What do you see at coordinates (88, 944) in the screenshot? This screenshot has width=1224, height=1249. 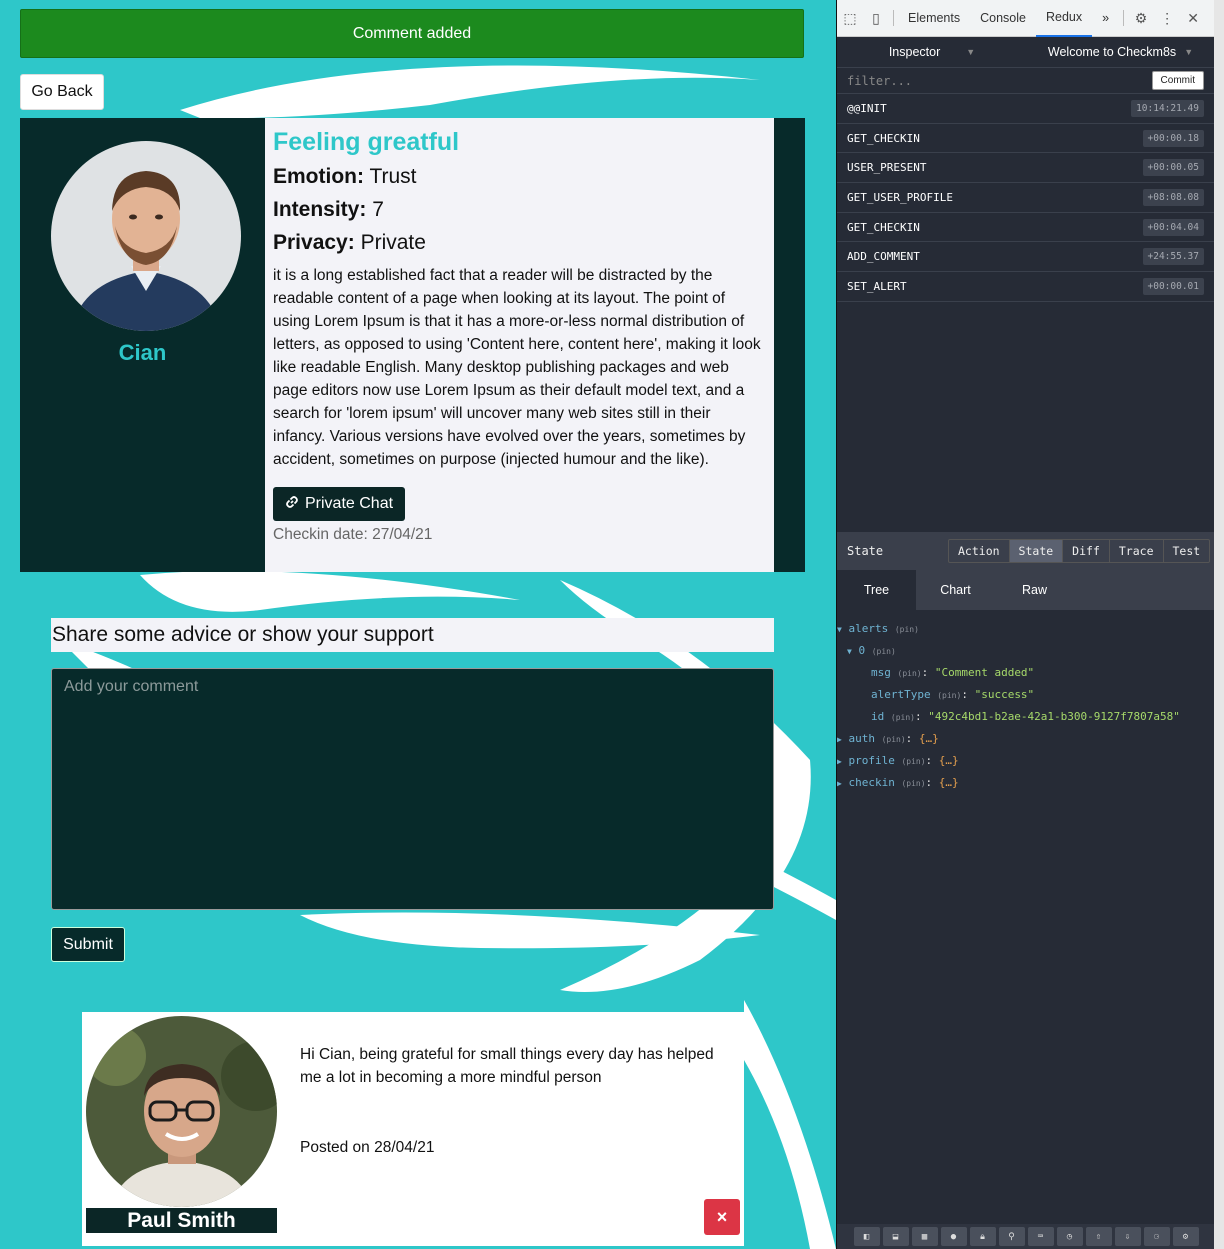 I see `submit-button: Submit` at bounding box center [88, 944].